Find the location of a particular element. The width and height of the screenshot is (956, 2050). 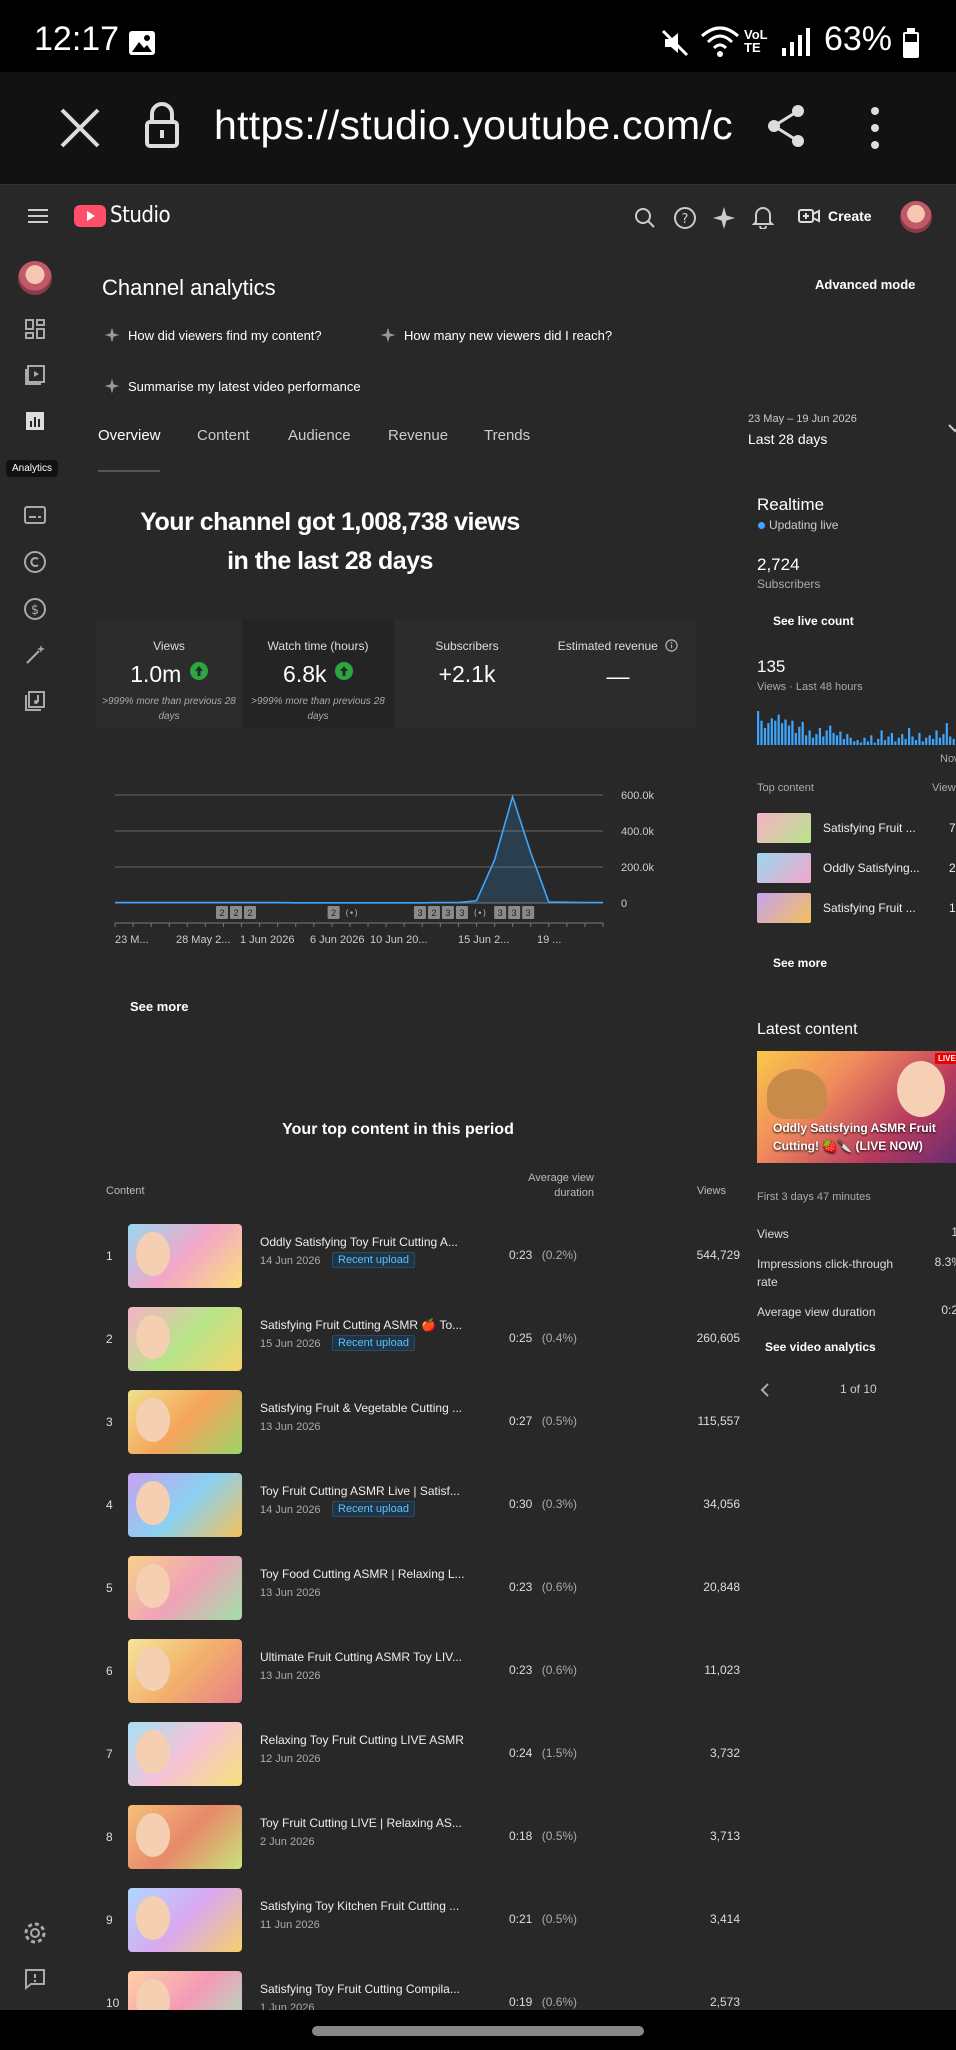

avg-view-duration: 0:23 (0.2%) is located at coordinates (543, 1255).